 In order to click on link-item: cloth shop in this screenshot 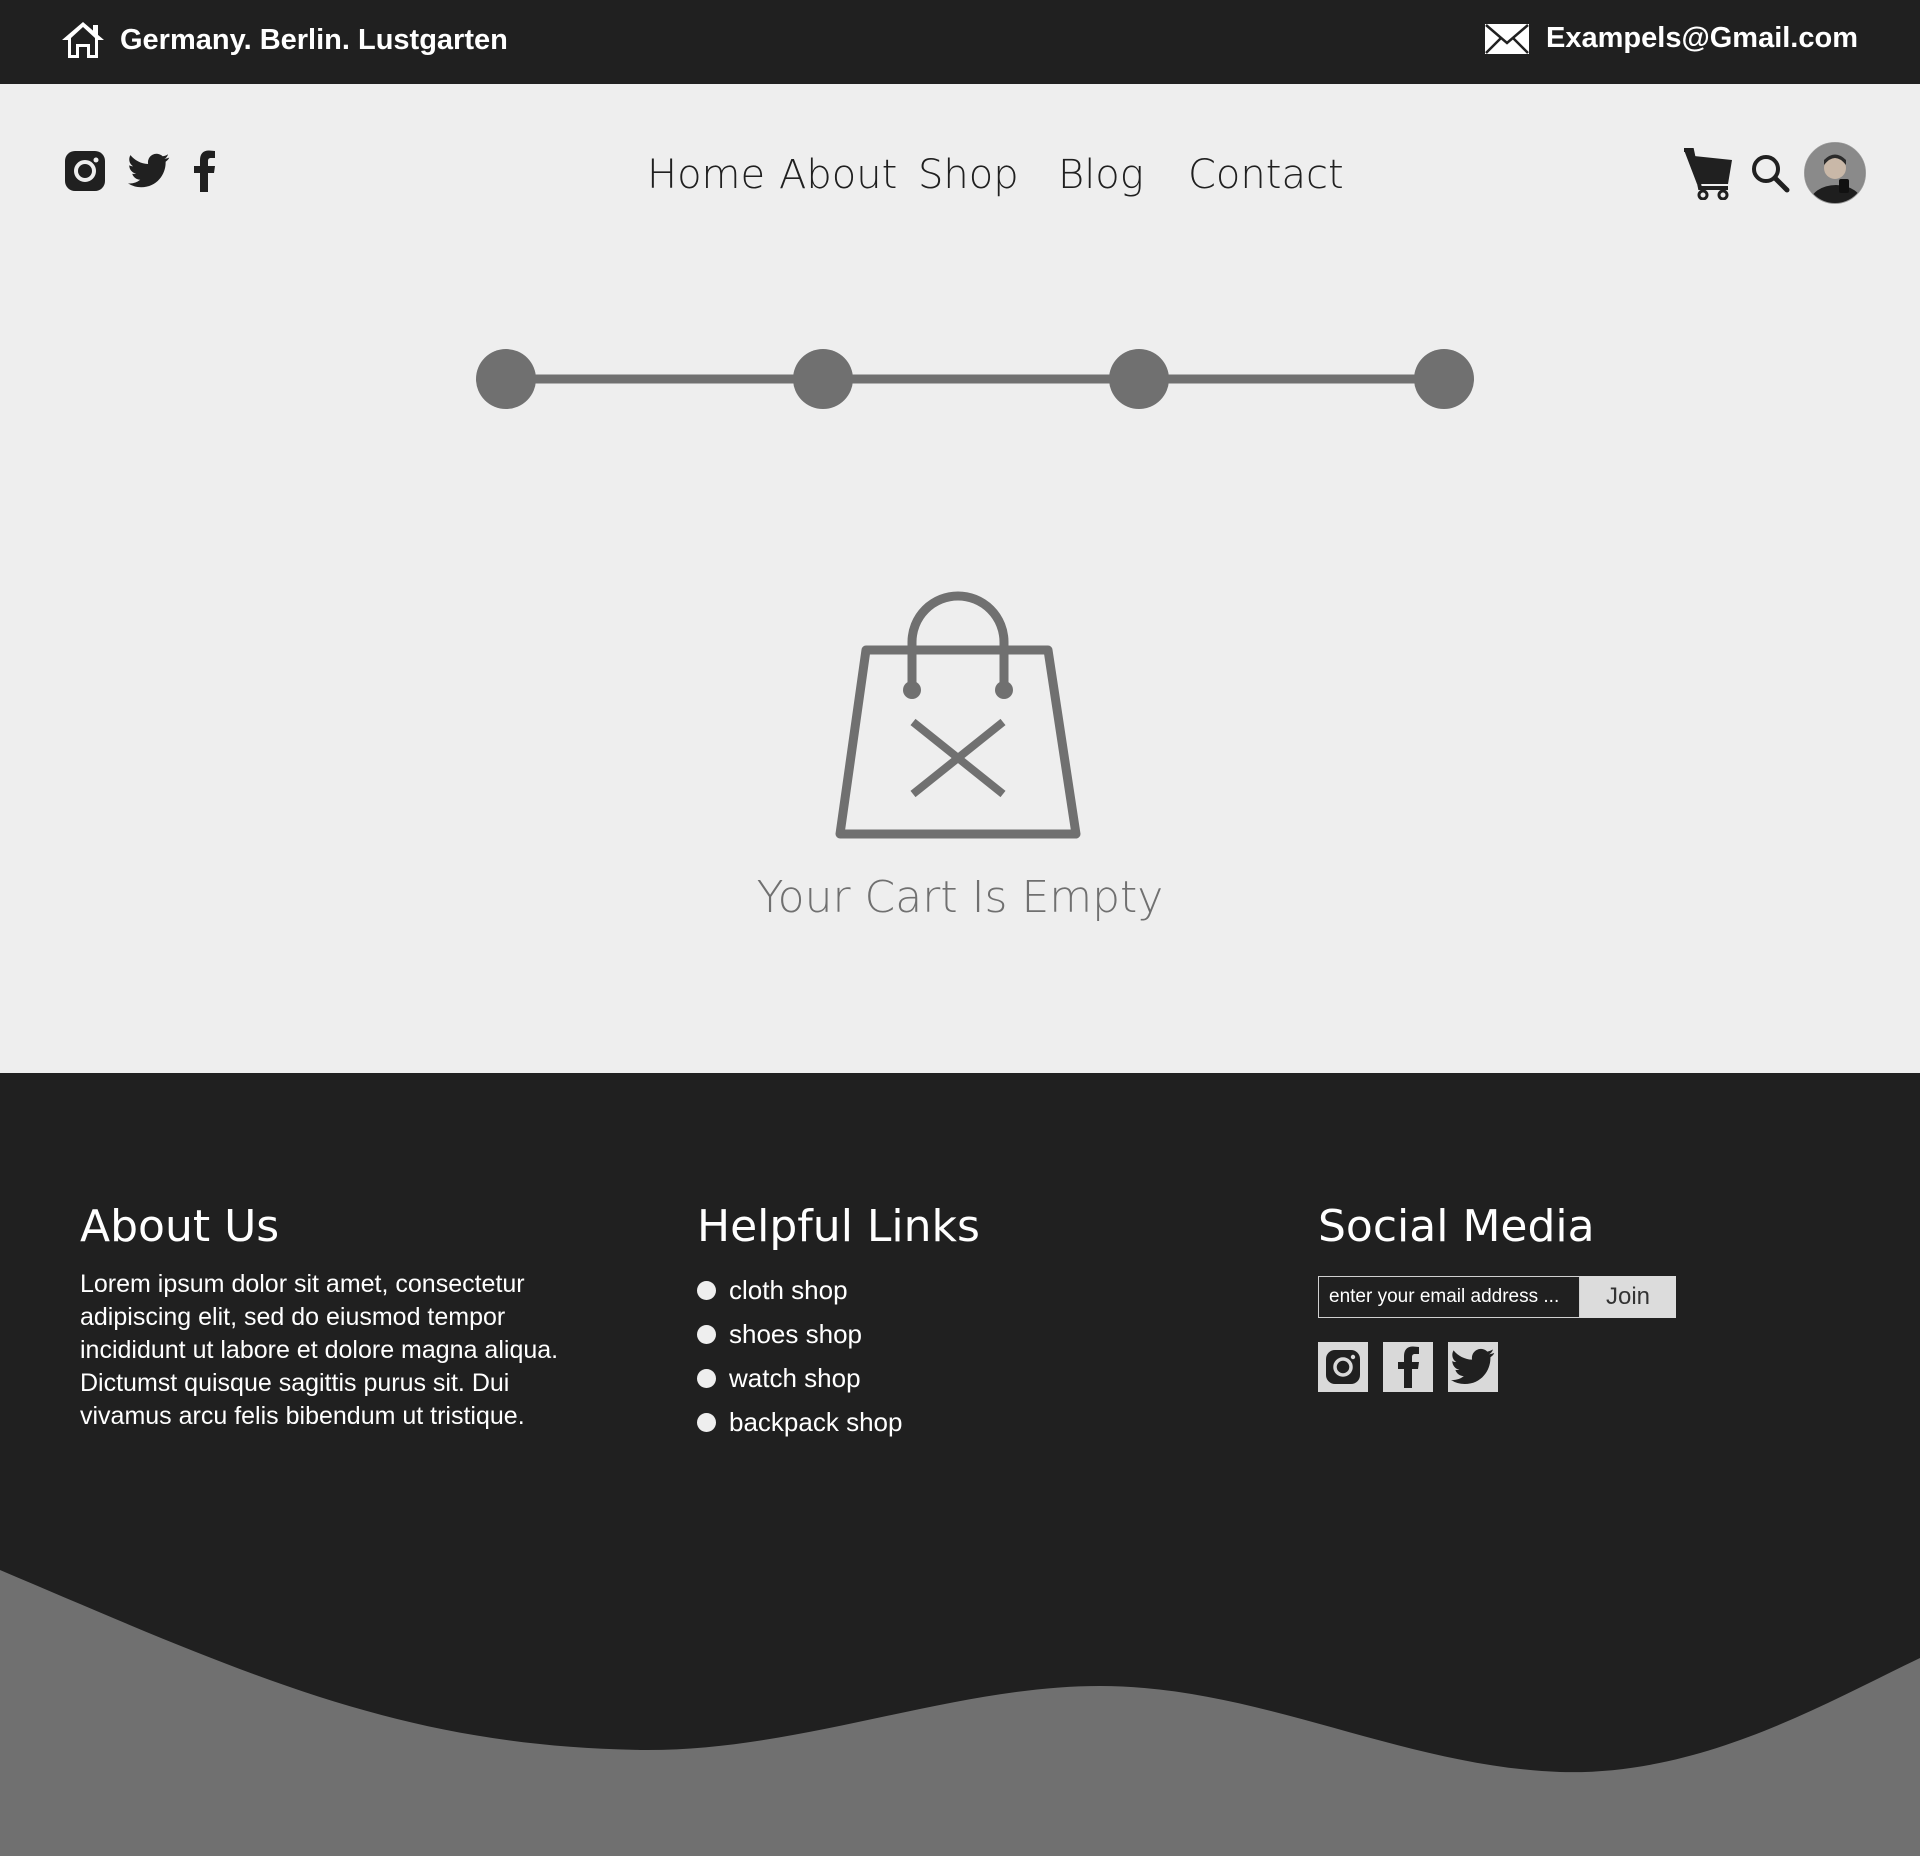, I will do `click(838, 1290)`.